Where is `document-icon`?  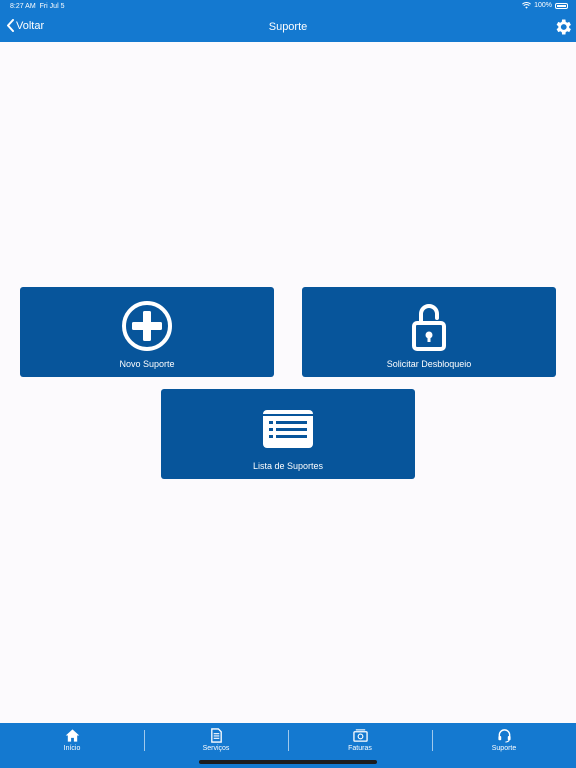
document-icon is located at coordinates (216, 735).